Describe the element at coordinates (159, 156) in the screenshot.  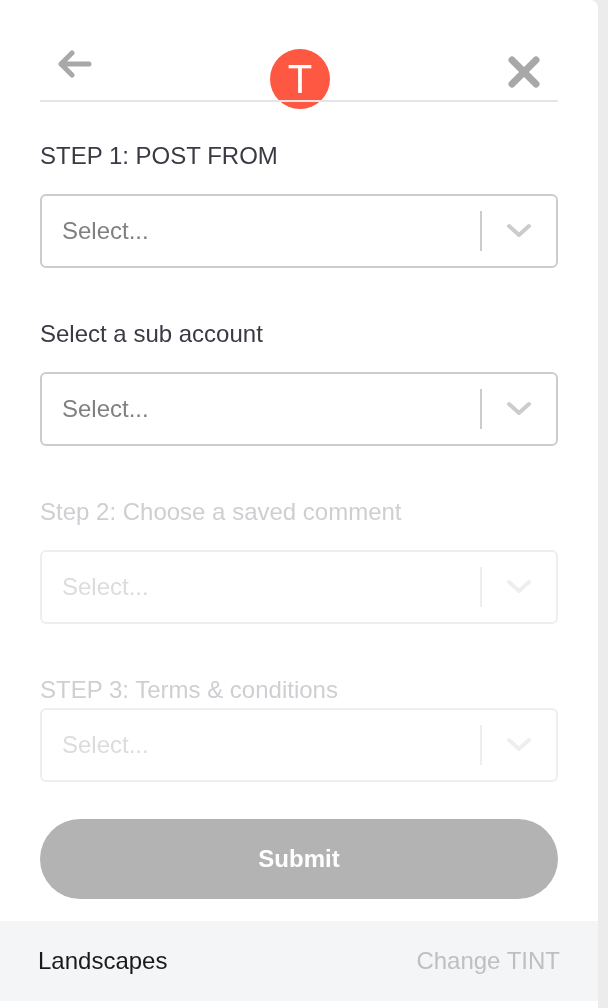
I see `field-label: STEP 1: POST FROM` at that location.